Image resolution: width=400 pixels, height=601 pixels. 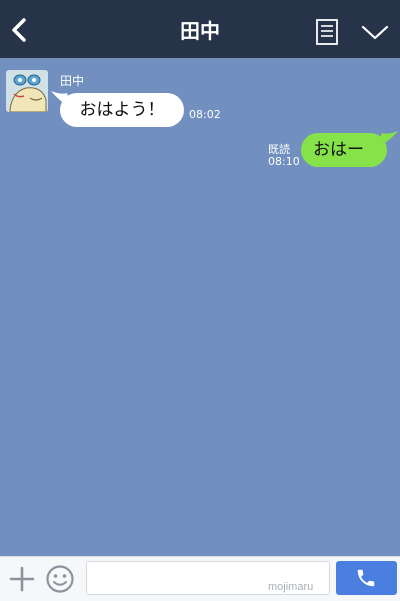 I want to click on add-attachment-button, so click(x=22, y=579).